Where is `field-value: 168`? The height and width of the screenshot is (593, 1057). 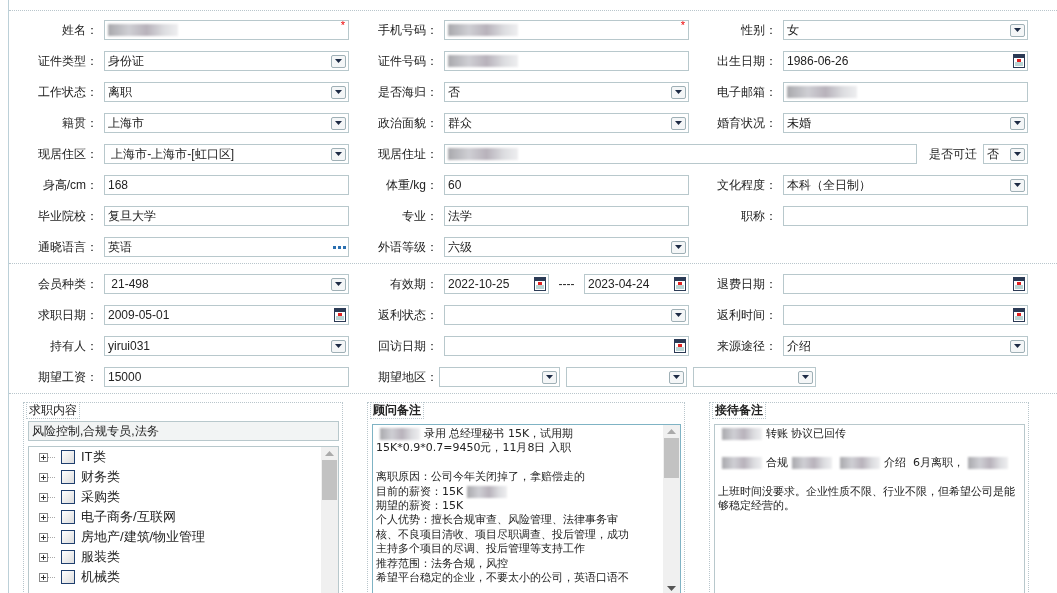 field-value: 168 is located at coordinates (119, 185).